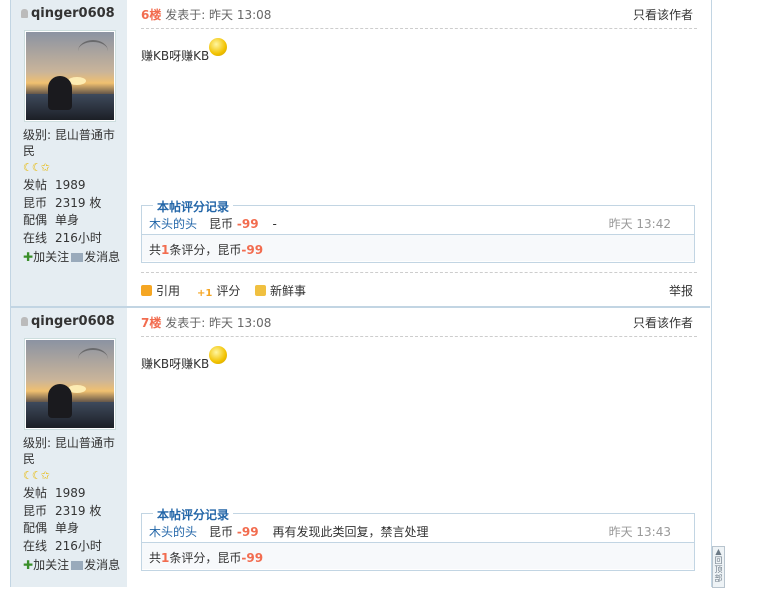  Describe the element at coordinates (274, 224) in the screenshot. I see `rating-reason: -` at that location.